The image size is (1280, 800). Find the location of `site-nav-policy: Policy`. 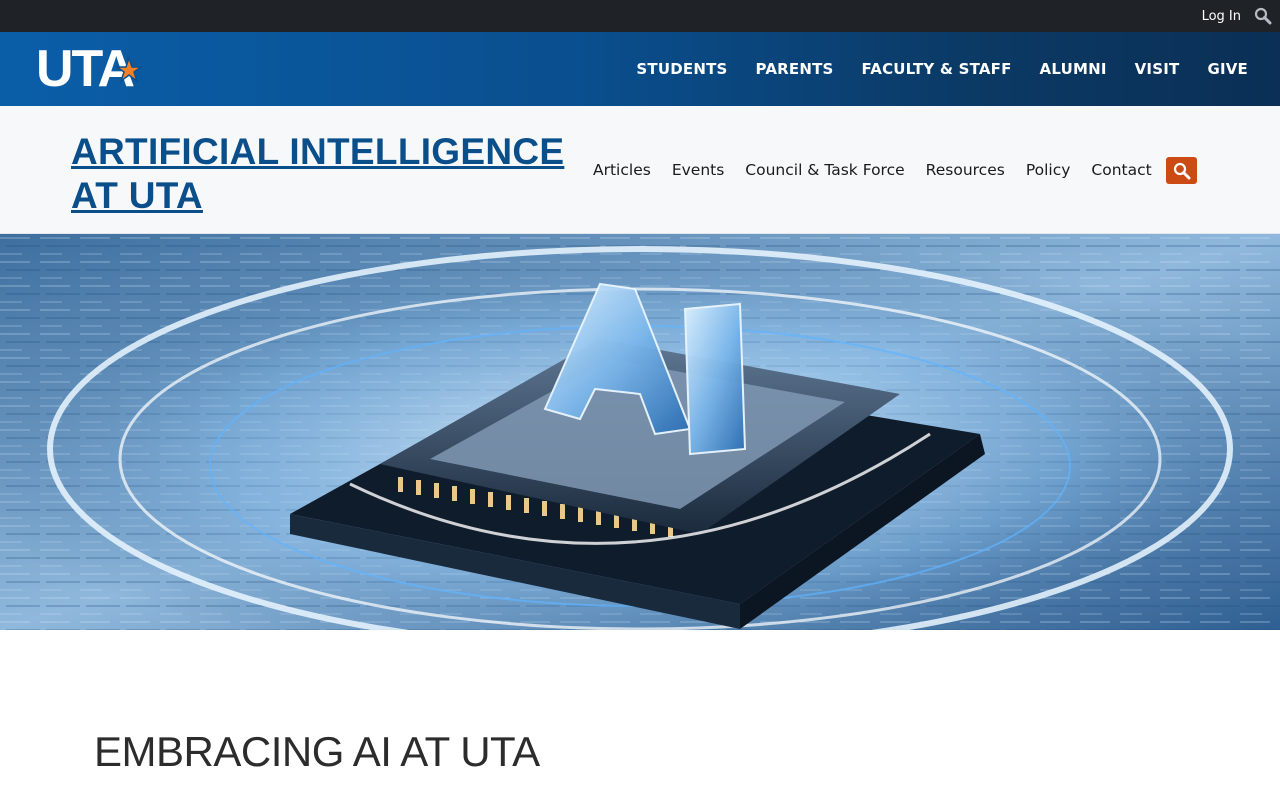

site-nav-policy: Policy is located at coordinates (1048, 170).